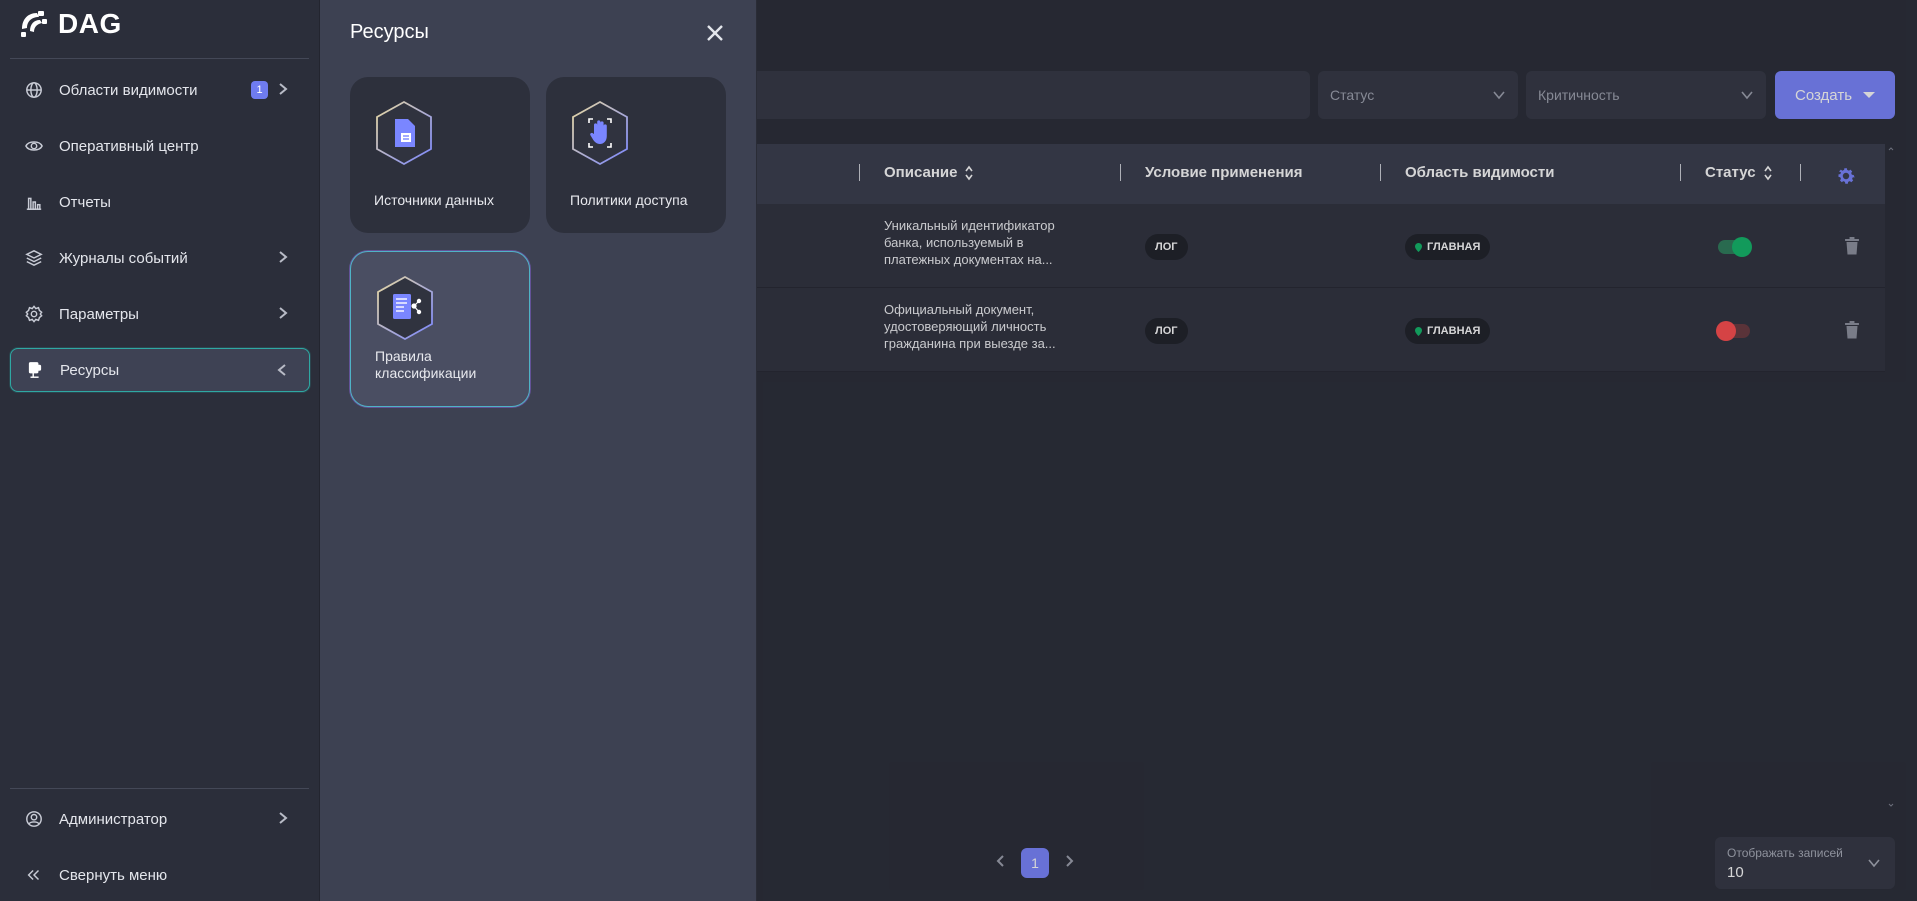 Image resolution: width=1917 pixels, height=901 pixels. I want to click on collapse-menu-button: Свернуть меню, so click(160, 875).